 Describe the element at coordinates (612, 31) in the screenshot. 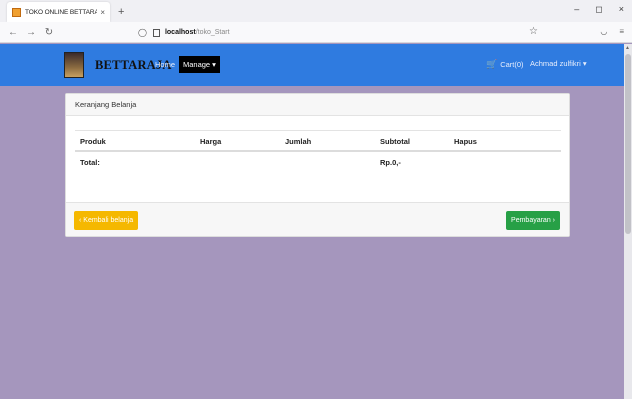

I see `toolbar-right-icons: ◡ ≡` at that location.